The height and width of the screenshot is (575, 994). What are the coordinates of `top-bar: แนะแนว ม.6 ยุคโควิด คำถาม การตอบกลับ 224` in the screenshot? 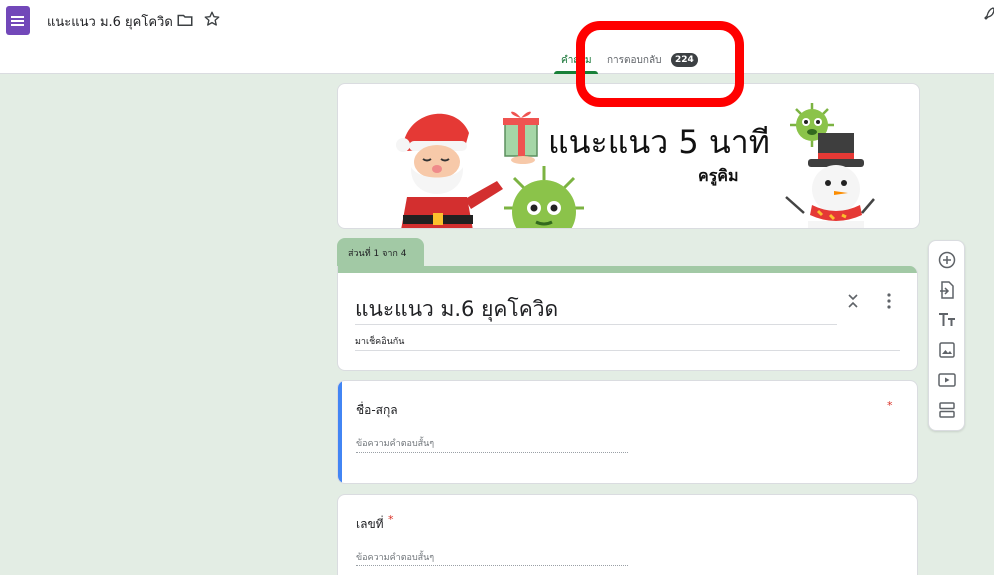 It's located at (497, 37).